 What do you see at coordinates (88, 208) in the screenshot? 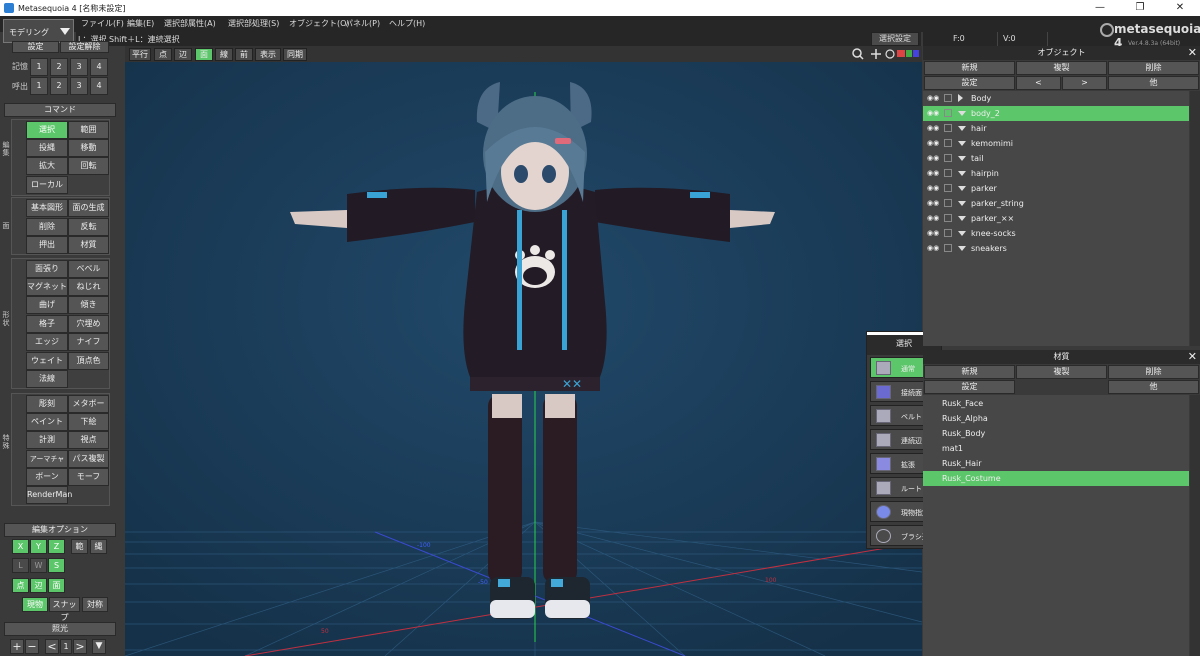
I see `cmd-create-face: 面の生成` at bounding box center [88, 208].